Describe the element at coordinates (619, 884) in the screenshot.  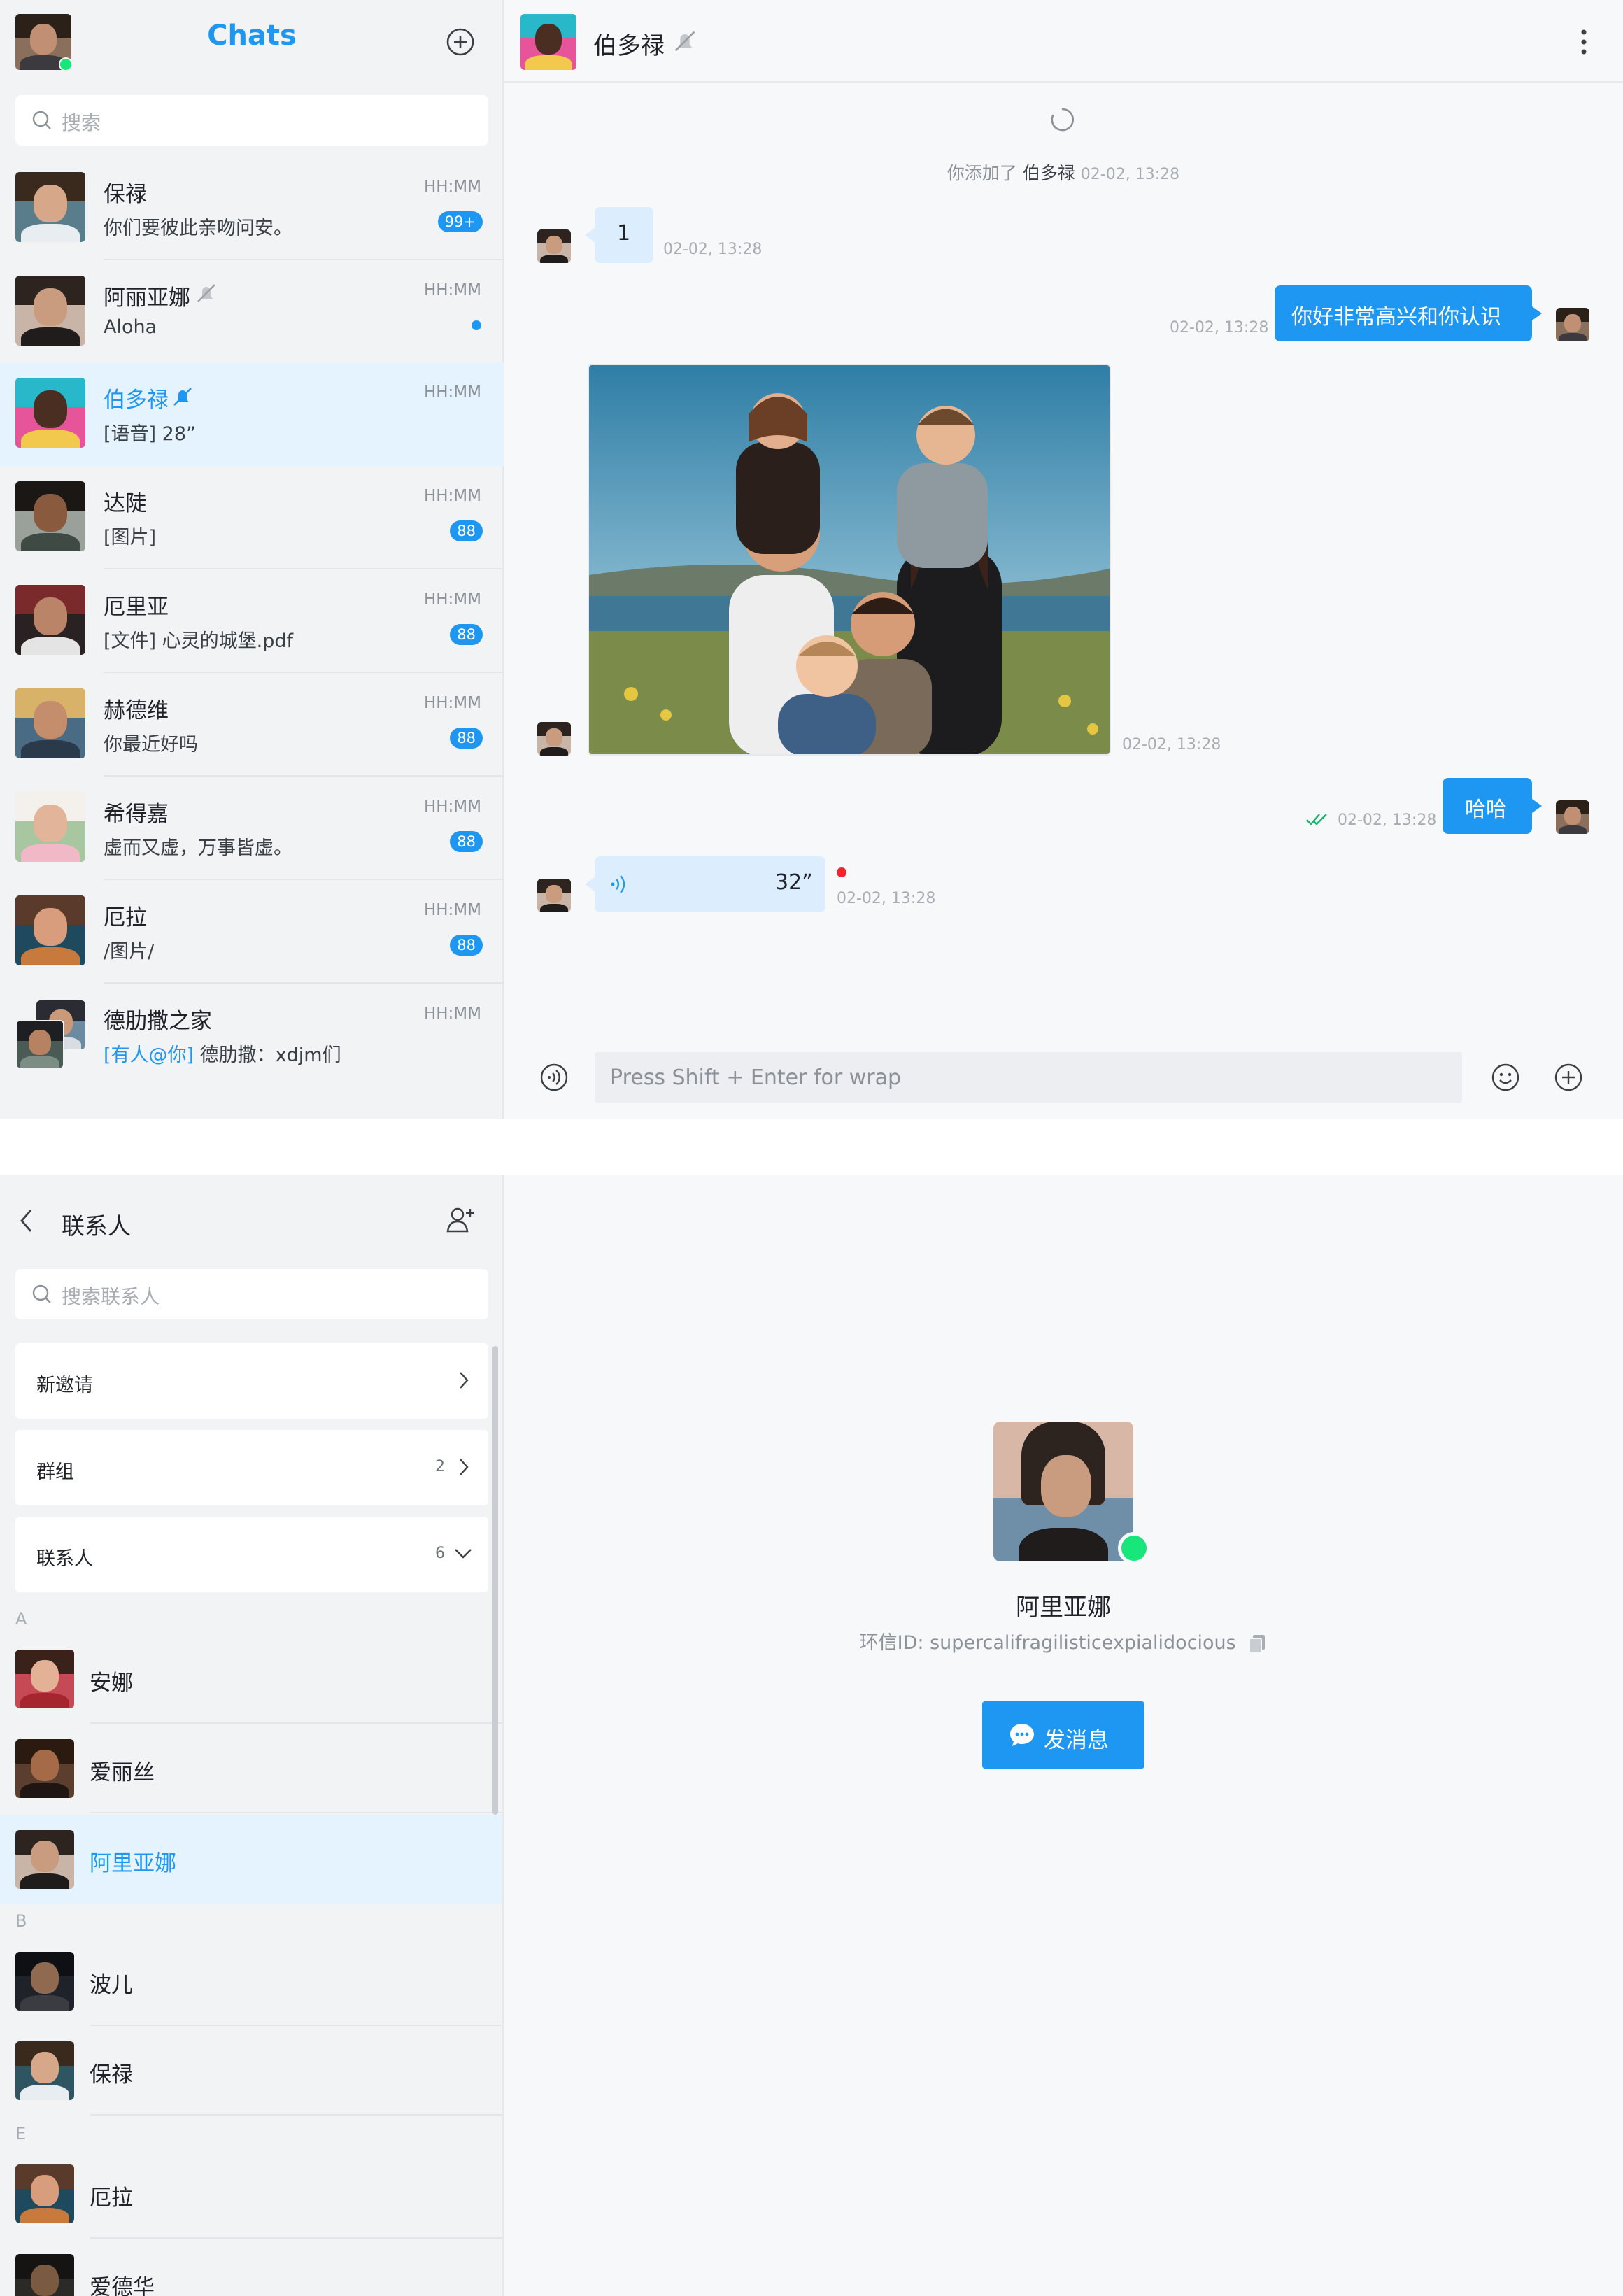
I see `voice-wave-icon` at that location.